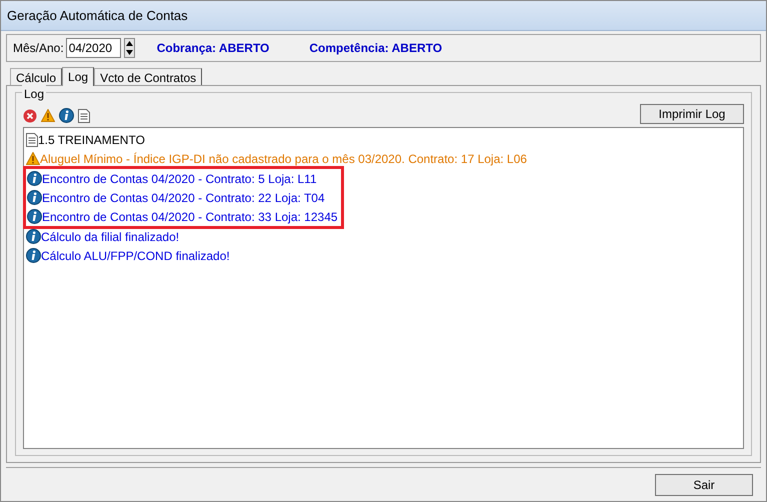 Image resolution: width=767 pixels, height=502 pixels. Describe the element at coordinates (148, 76) in the screenshot. I see `tab: Vcto de Contratos` at that location.